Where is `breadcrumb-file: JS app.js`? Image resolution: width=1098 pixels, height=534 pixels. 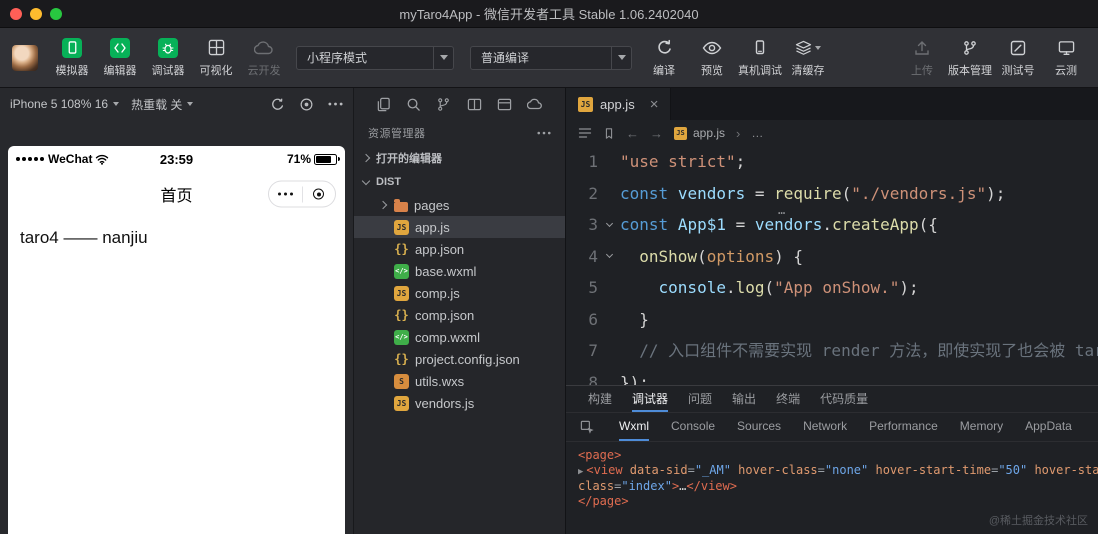
breadcrumb-file: JS app.js is located at coordinates (699, 133).